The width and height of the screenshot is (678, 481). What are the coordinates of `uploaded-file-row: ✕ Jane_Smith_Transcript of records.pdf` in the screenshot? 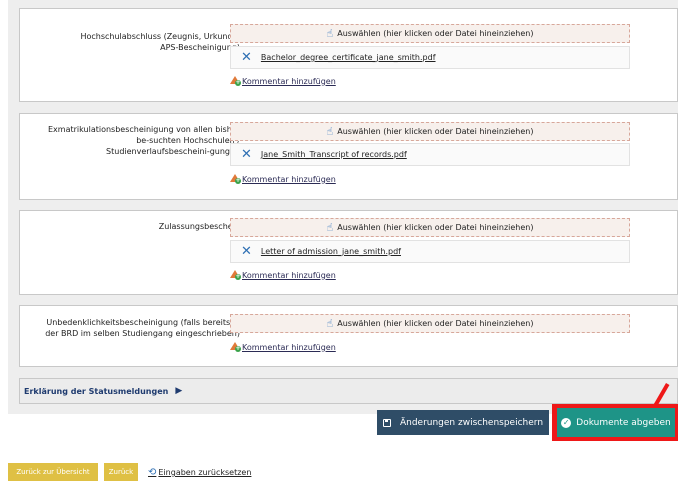 It's located at (430, 154).